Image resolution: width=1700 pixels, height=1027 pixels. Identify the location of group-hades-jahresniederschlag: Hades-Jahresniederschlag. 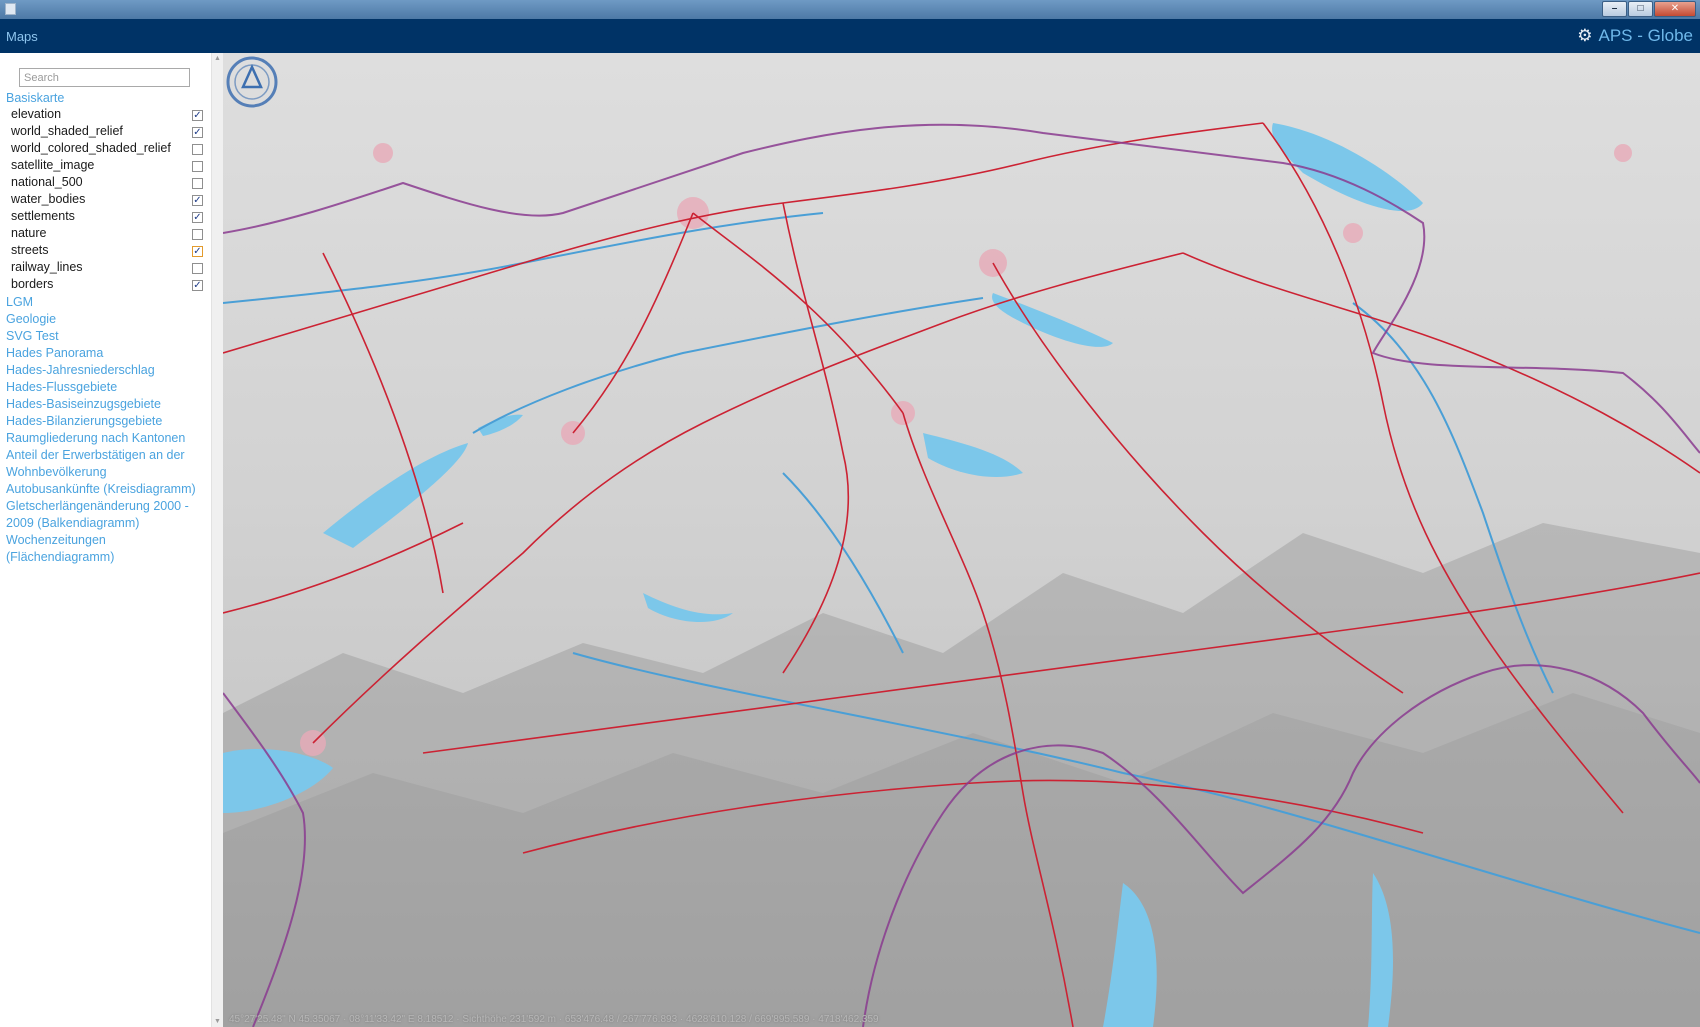
(80, 370).